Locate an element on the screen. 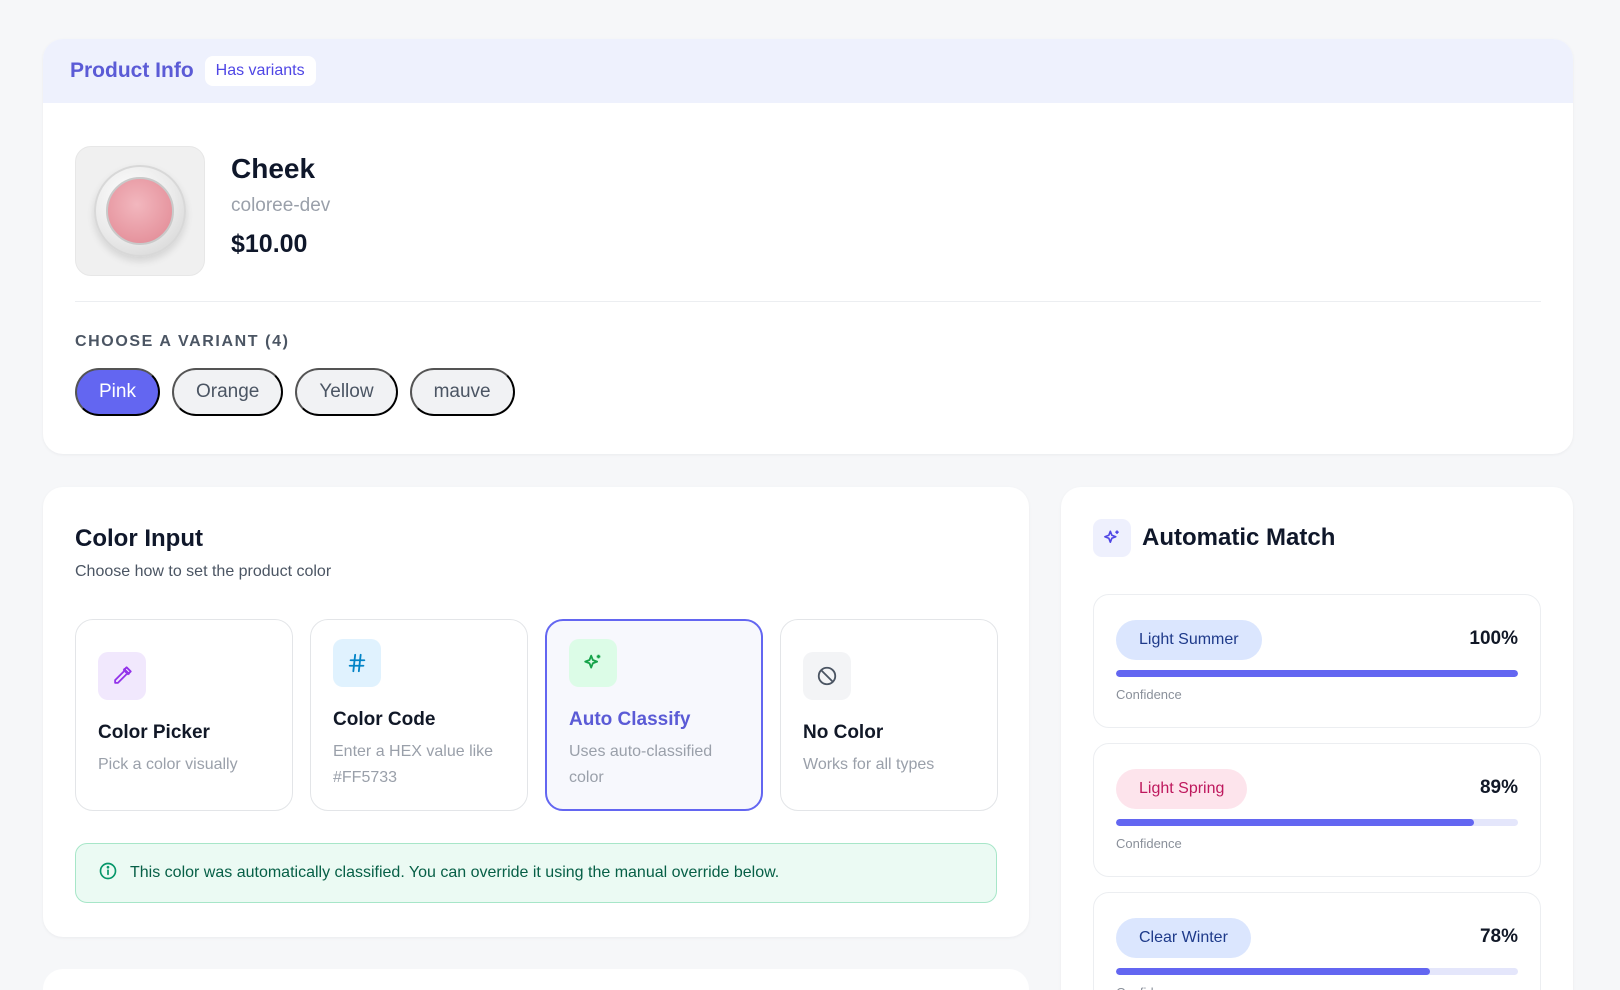  season-pill: Light Summer is located at coordinates (1189, 640).